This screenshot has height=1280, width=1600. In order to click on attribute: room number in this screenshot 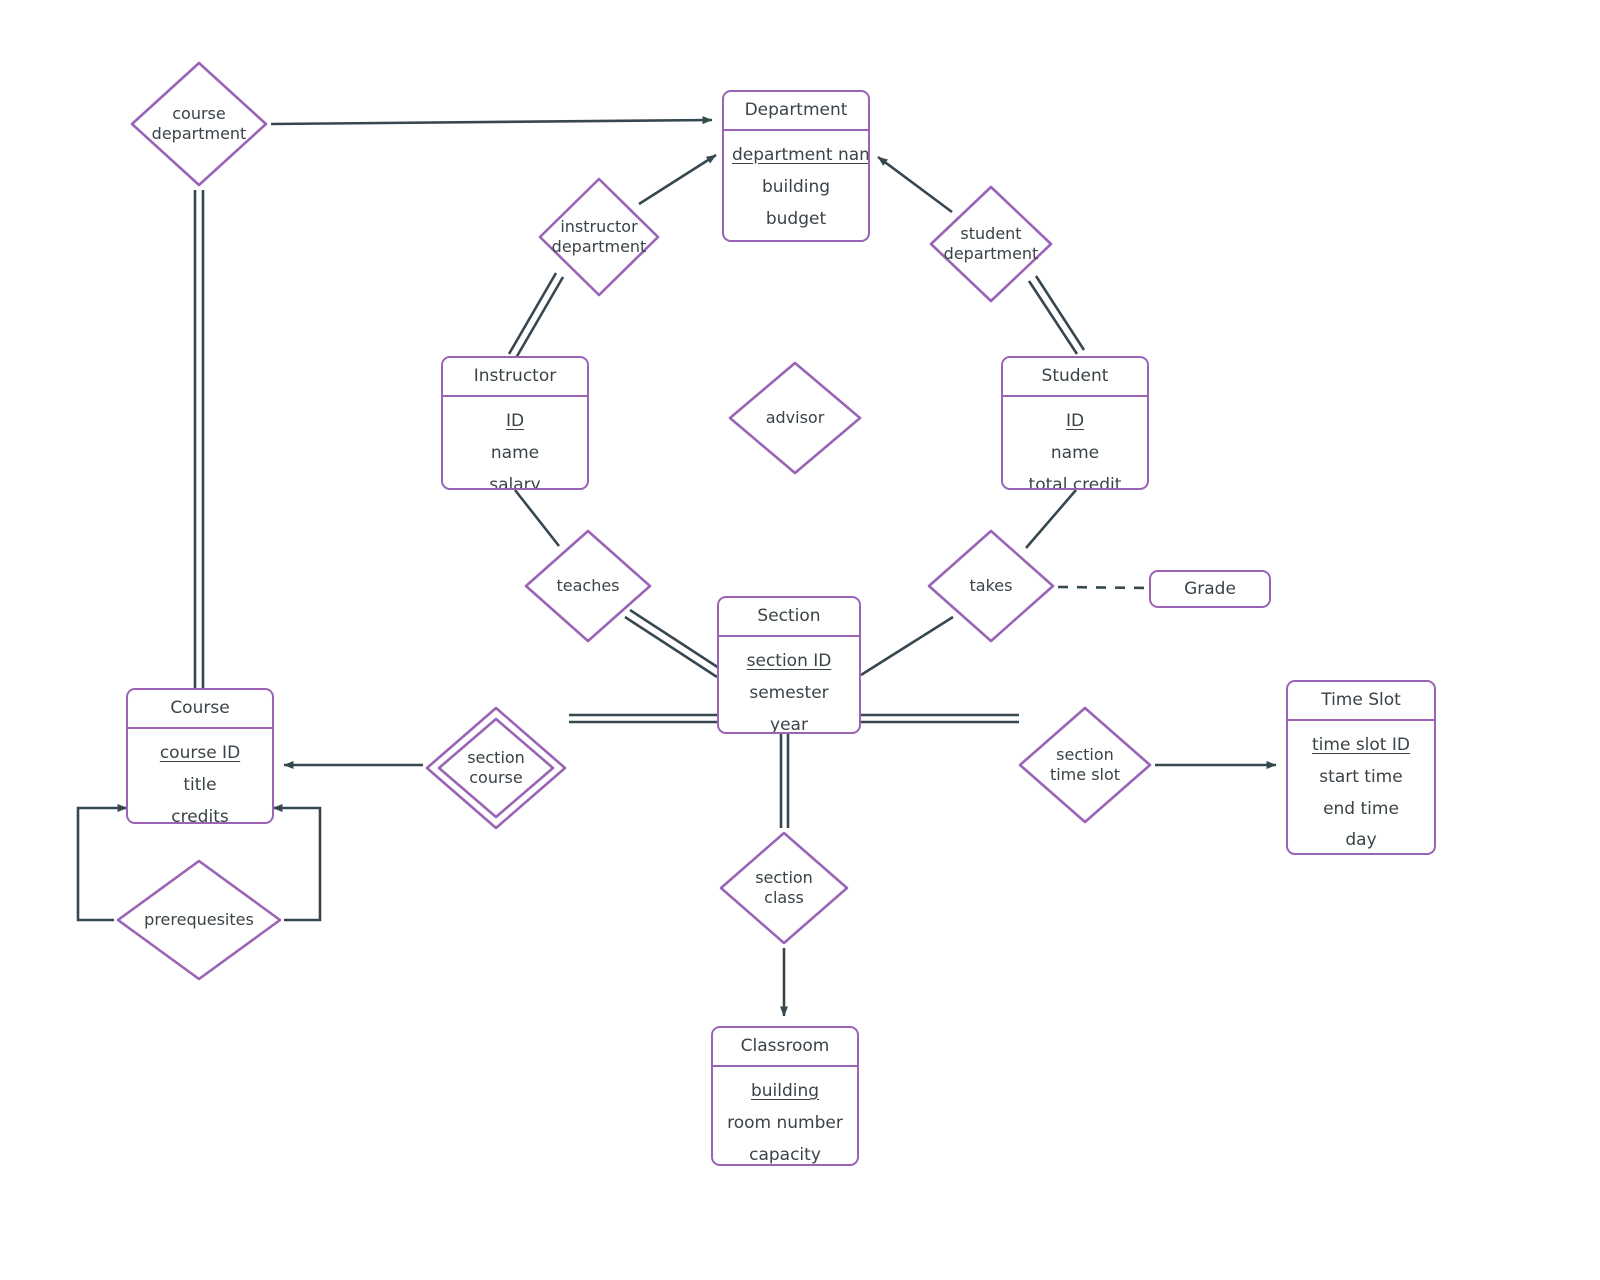, I will do `click(785, 1122)`.